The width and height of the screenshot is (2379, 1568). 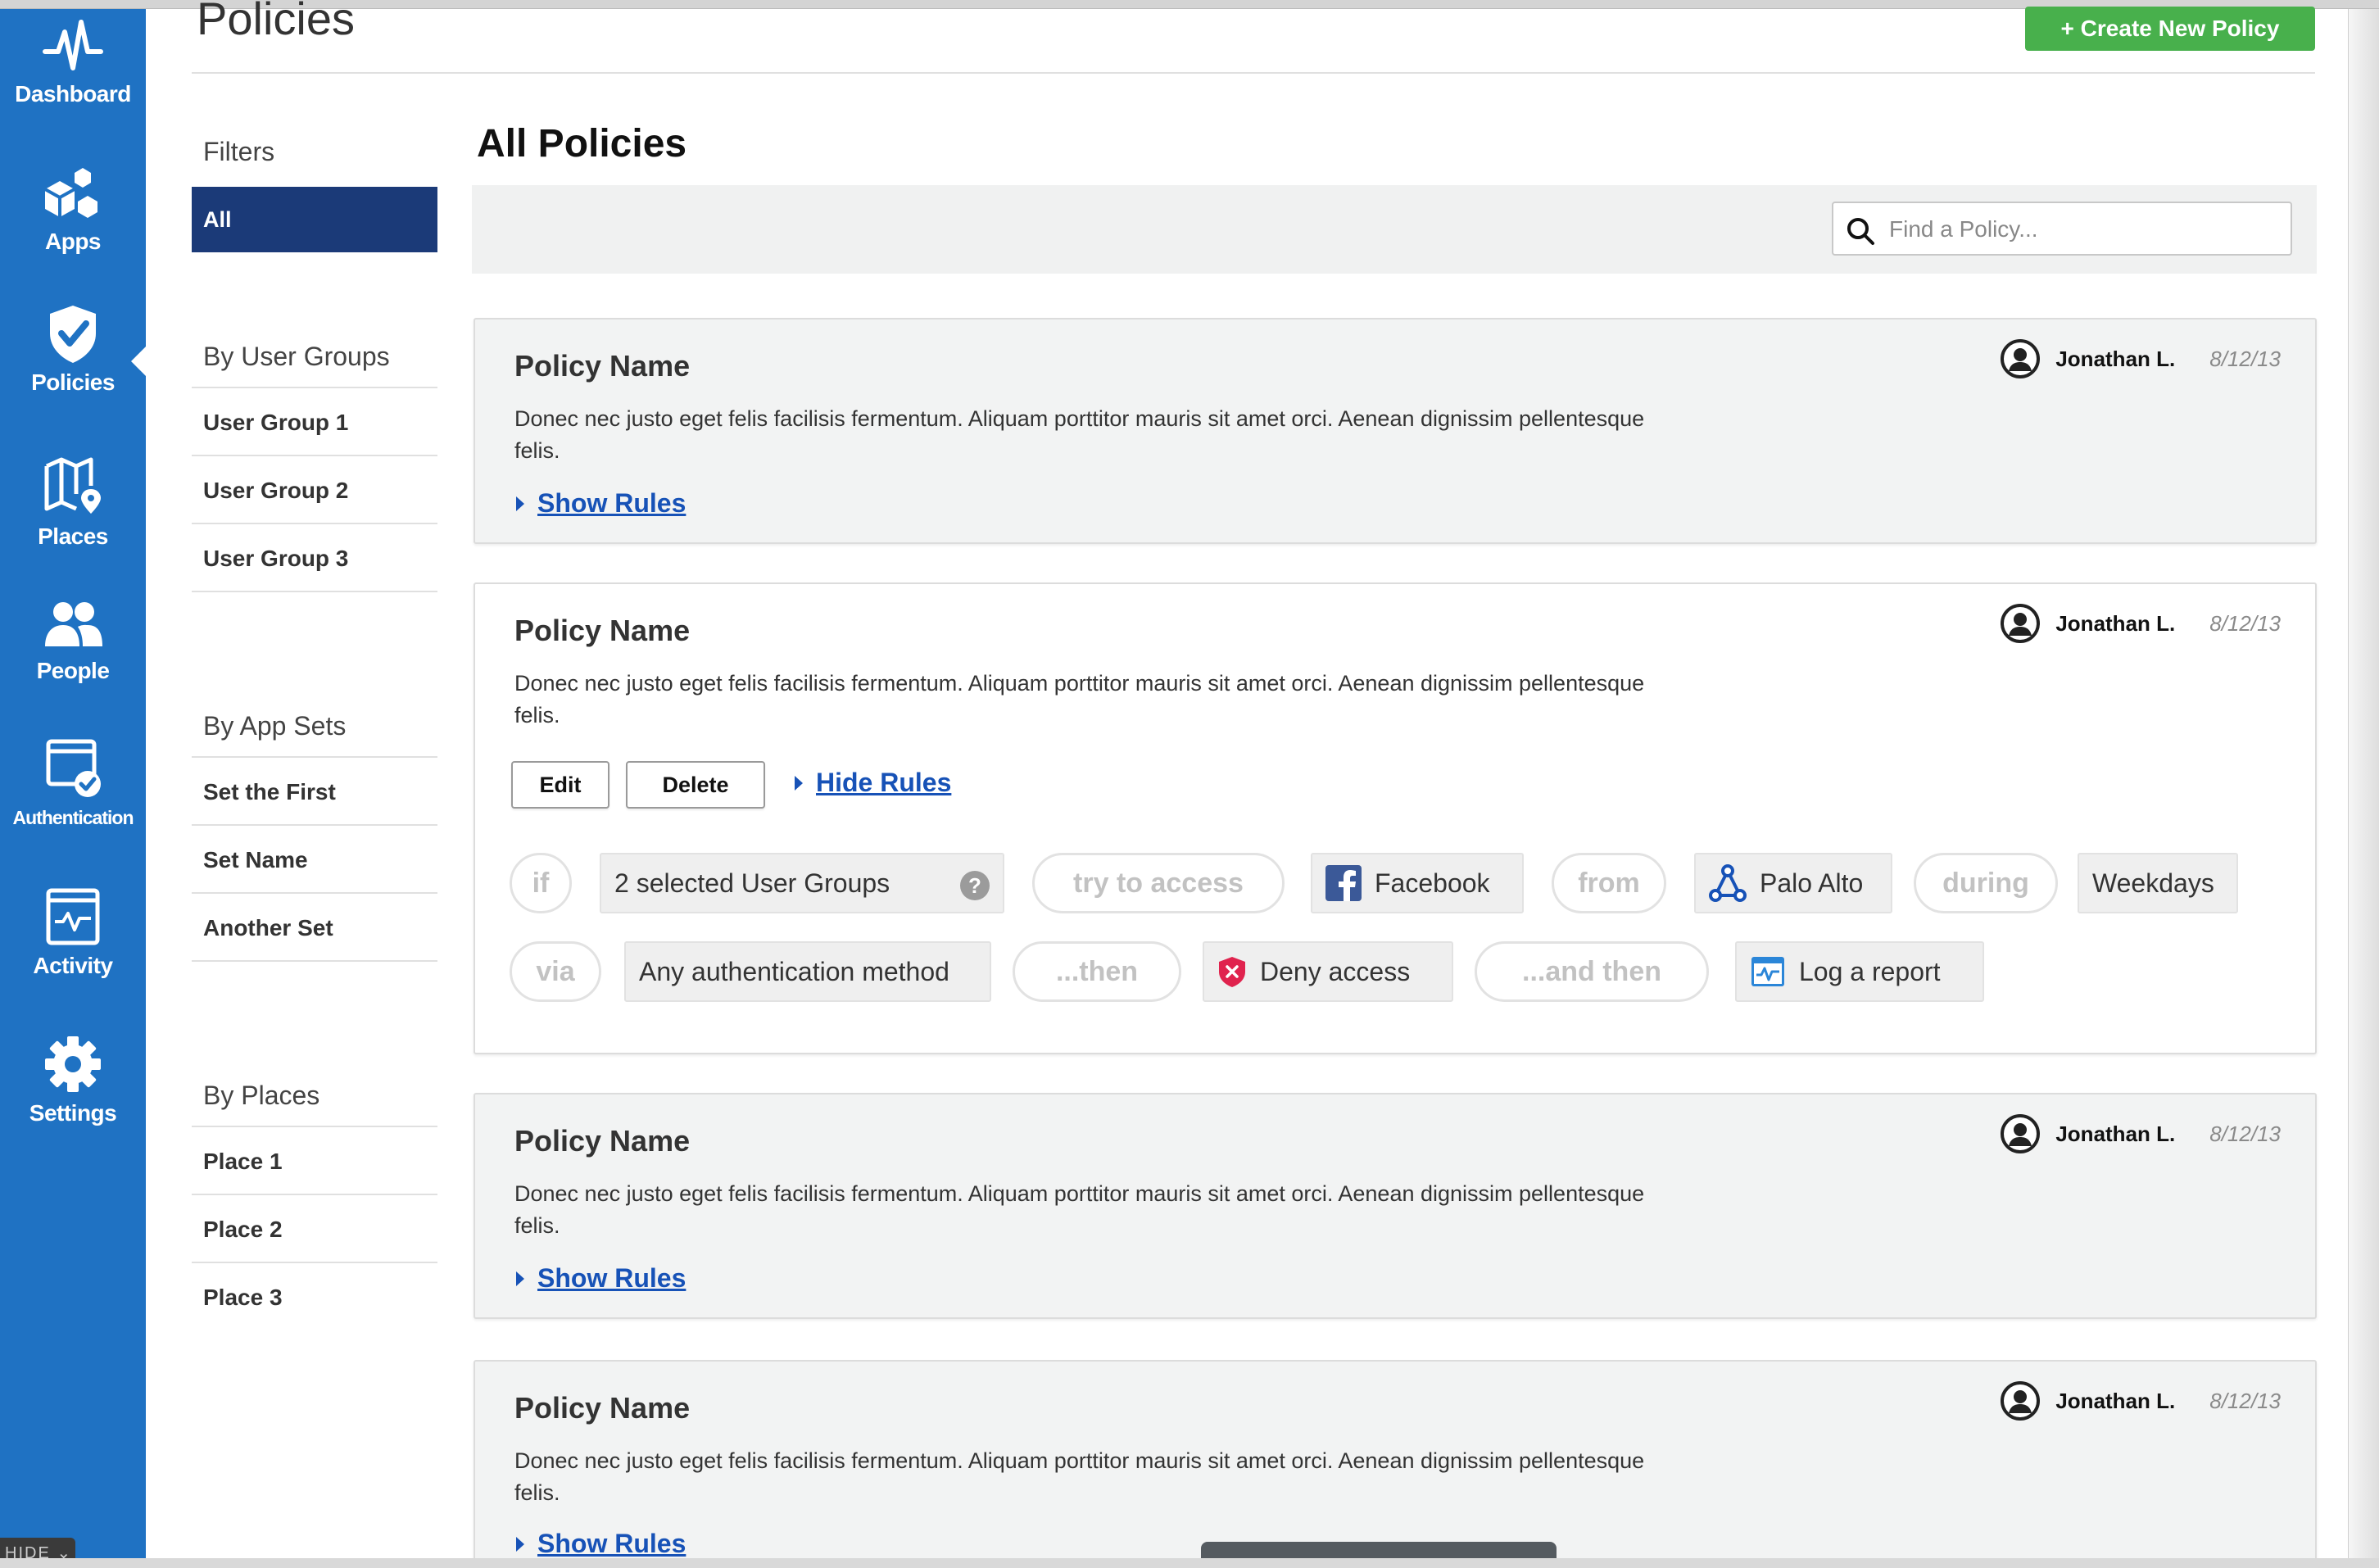 I want to click on nav-item-places: Places, so click(x=73, y=501).